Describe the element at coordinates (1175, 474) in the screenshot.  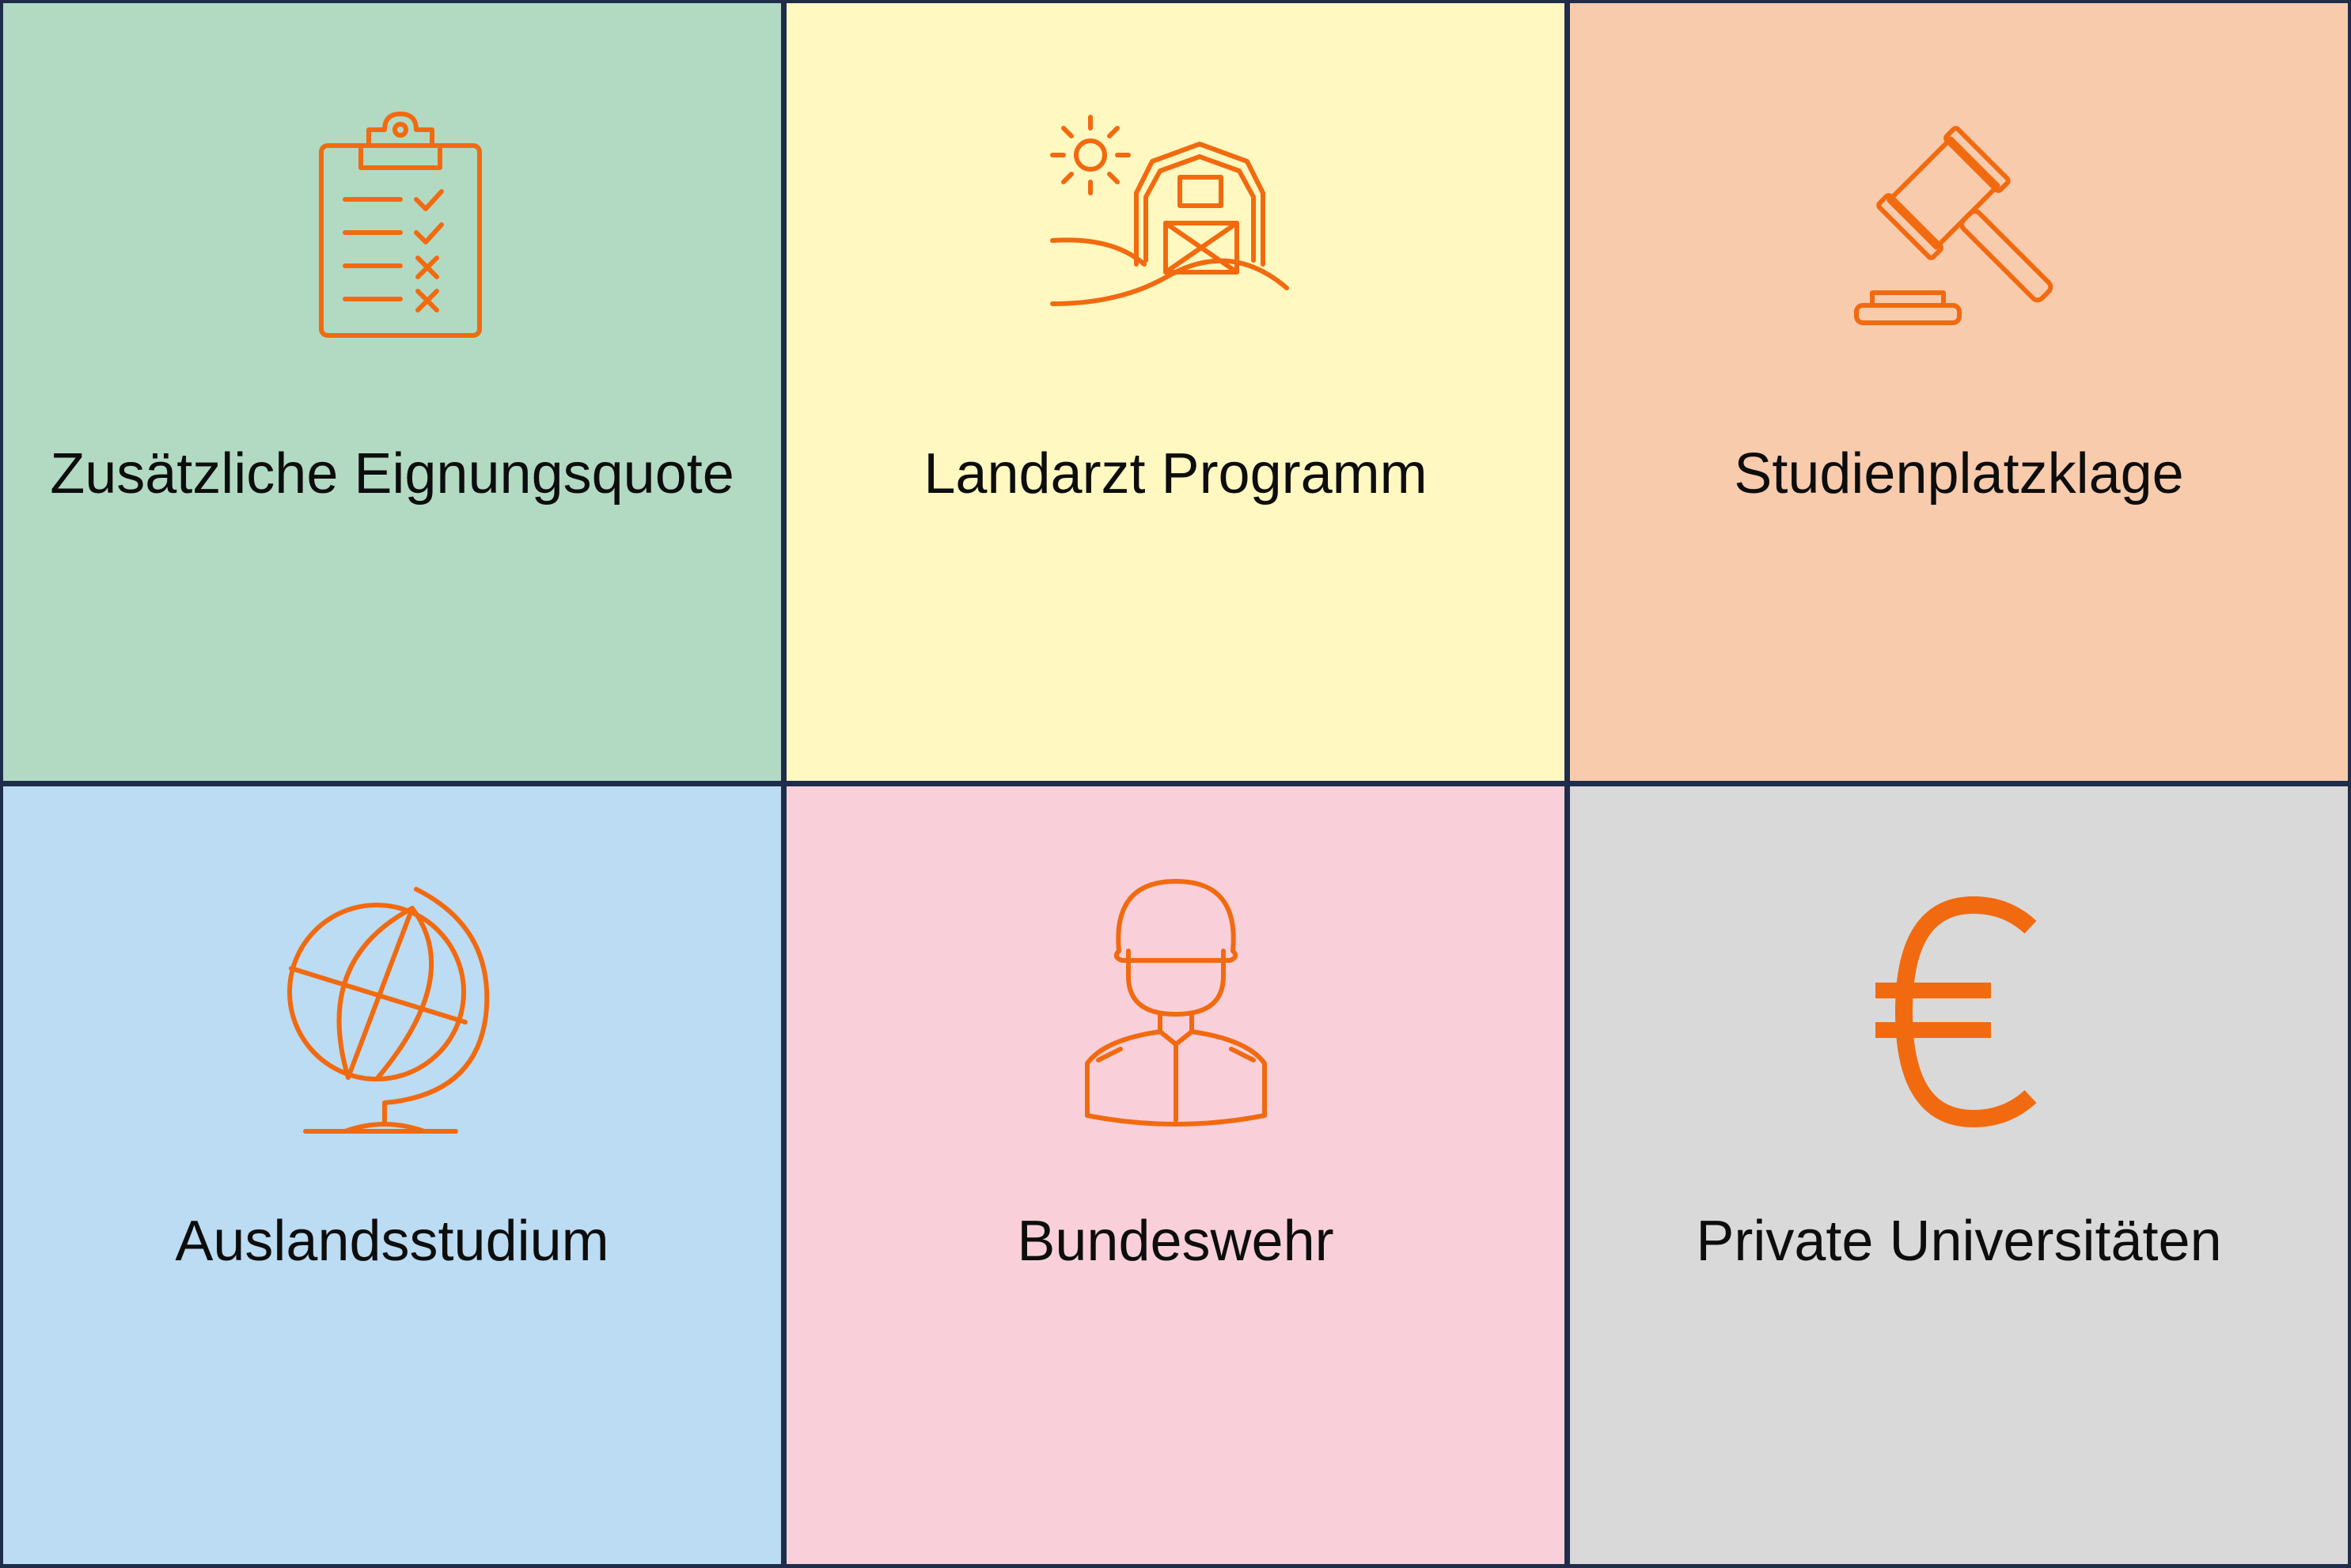
I see `tile-label: Landarzt Programm` at that location.